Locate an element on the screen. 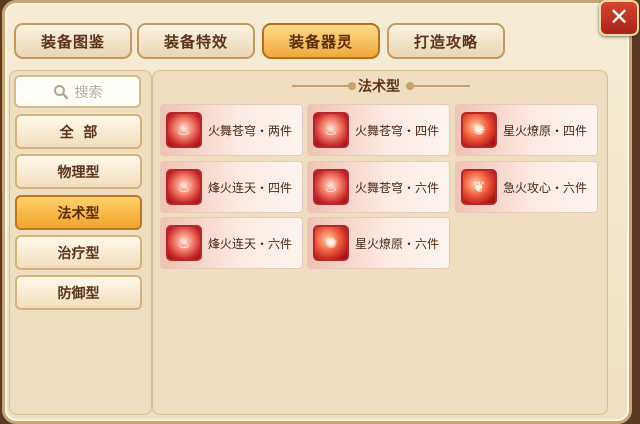 The height and width of the screenshot is (424, 640). spirit-card-label: 星火燎原・六件 is located at coordinates (397, 243).